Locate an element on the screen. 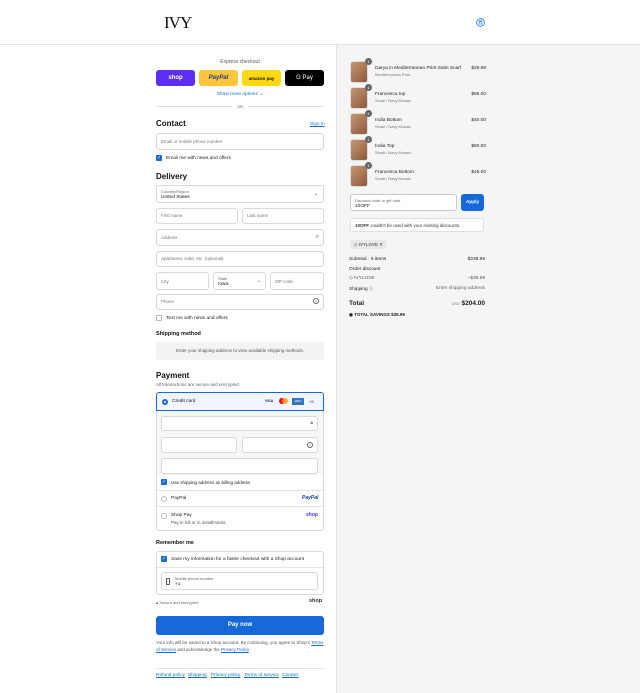 Image resolution: width=640 pixels, height=693 pixels. email-field: Email or mobile phone number is located at coordinates (240, 141).